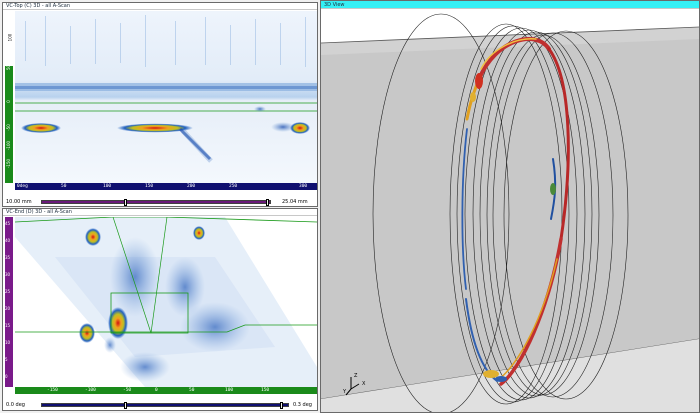 The width and height of the screenshot is (700, 413). Describe the element at coordinates (19, 202) in the screenshot. I see `top-range-min: 10.00 mm` at that location.